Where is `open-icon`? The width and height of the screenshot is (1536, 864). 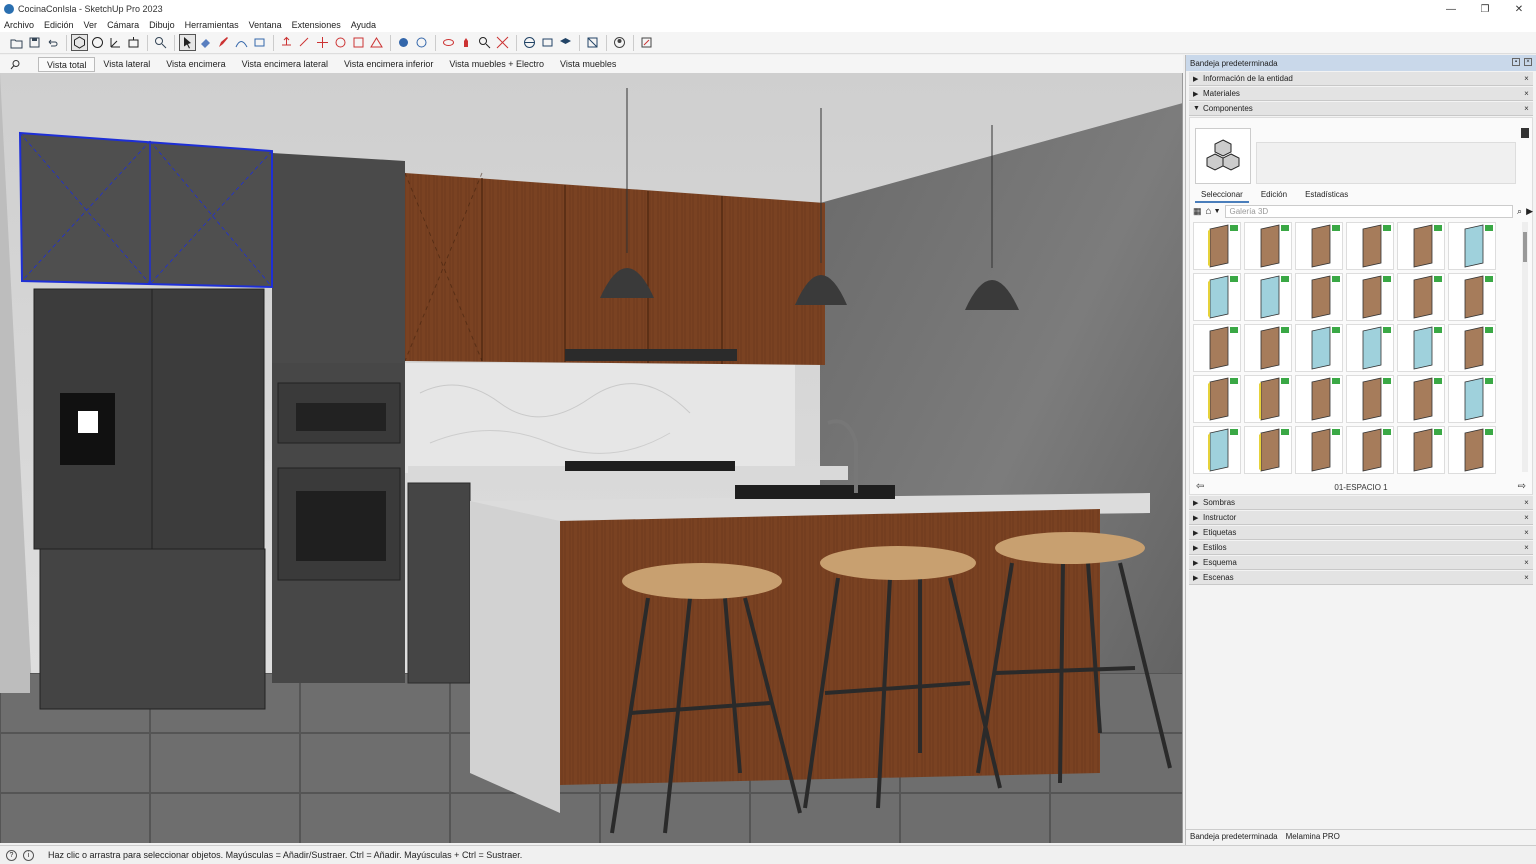 open-icon is located at coordinates (16, 42).